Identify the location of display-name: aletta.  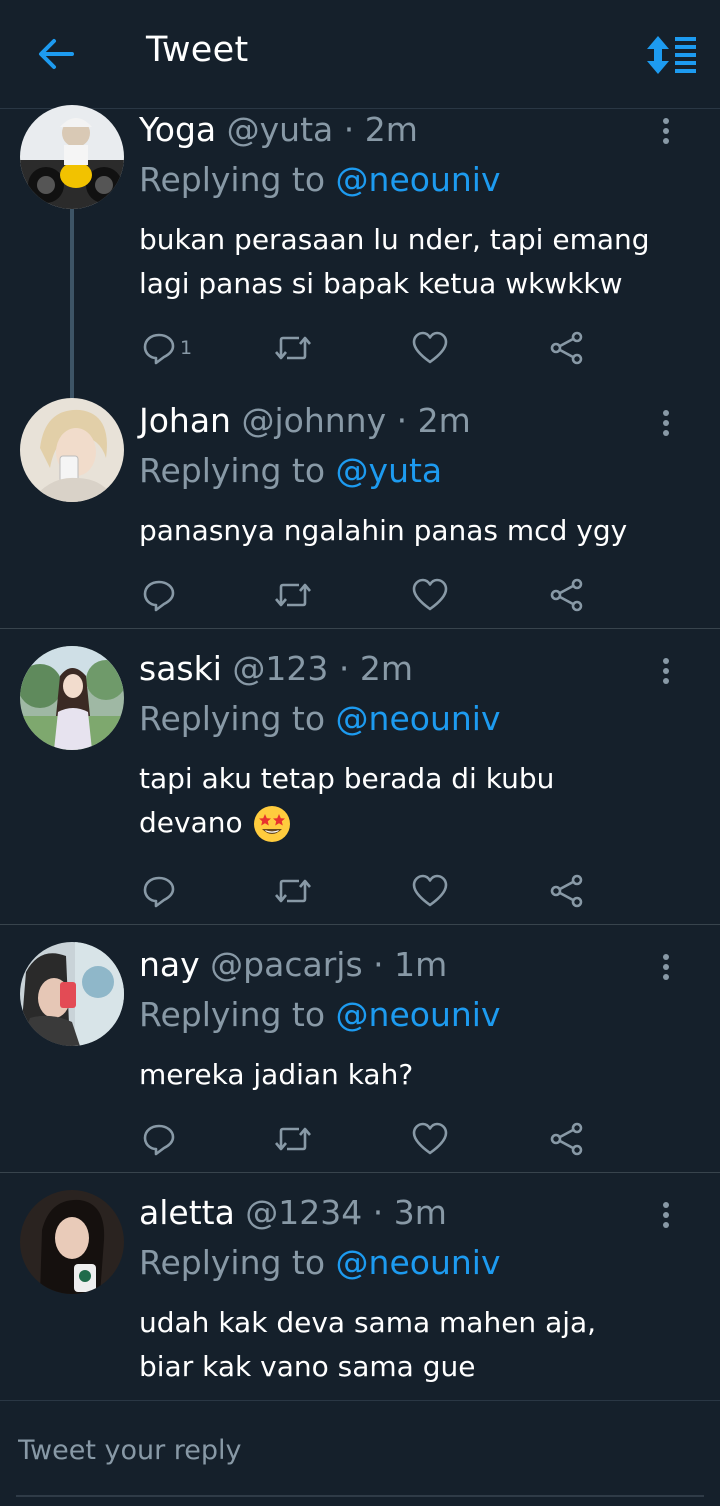
(187, 1212).